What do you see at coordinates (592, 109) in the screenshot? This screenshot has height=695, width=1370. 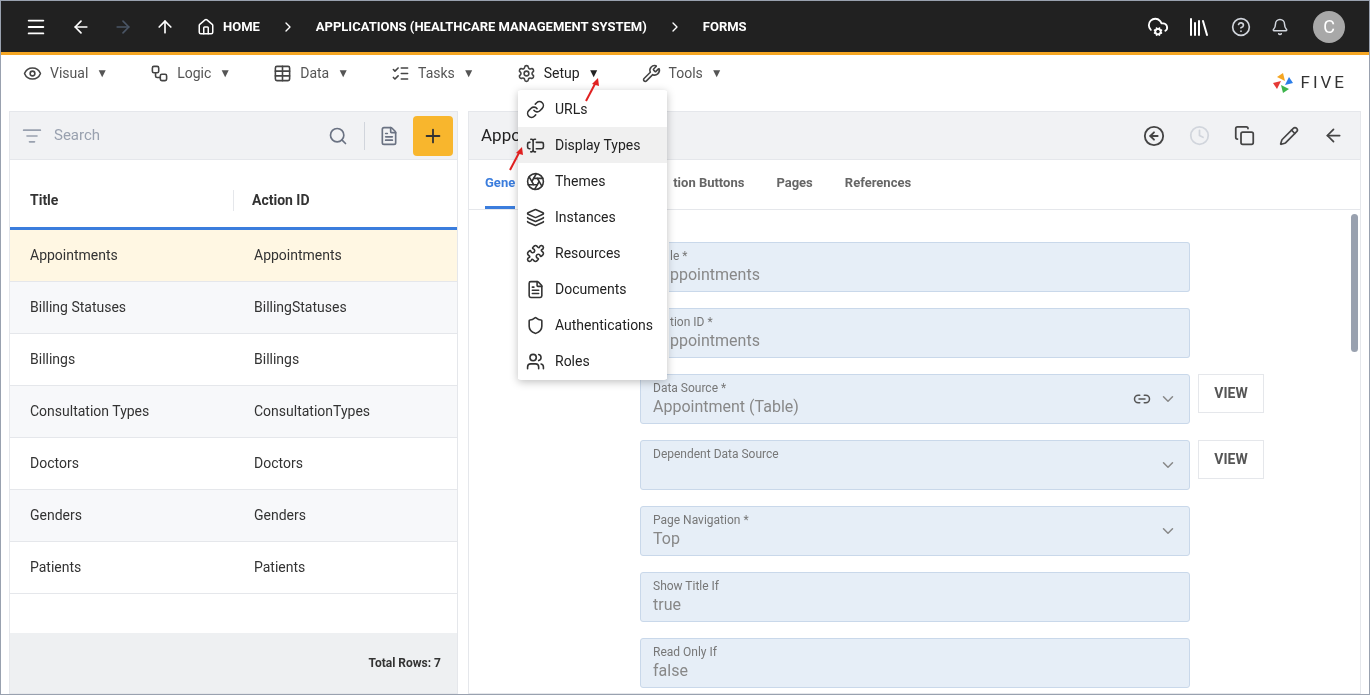 I see `menu-item: URLs` at bounding box center [592, 109].